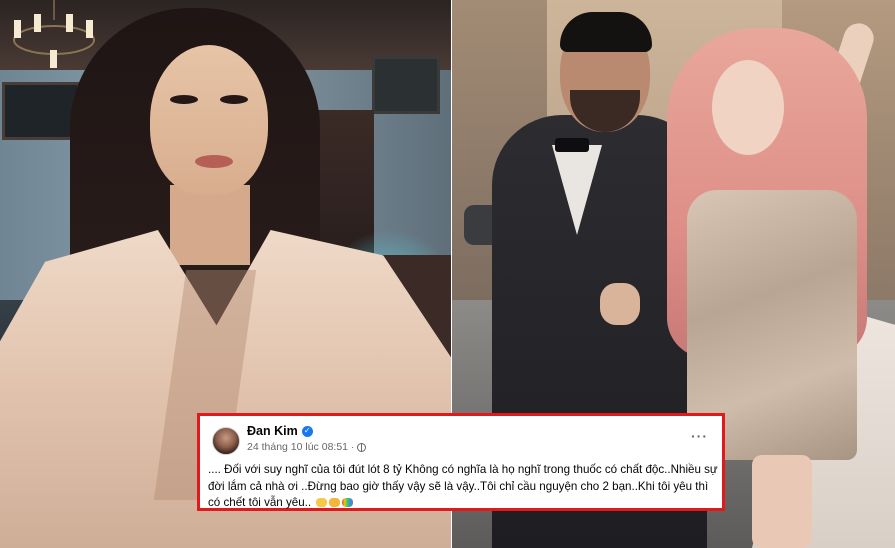 This screenshot has width=895, height=548. Describe the element at coordinates (406, 85) in the screenshot. I see `wall-tv` at that location.